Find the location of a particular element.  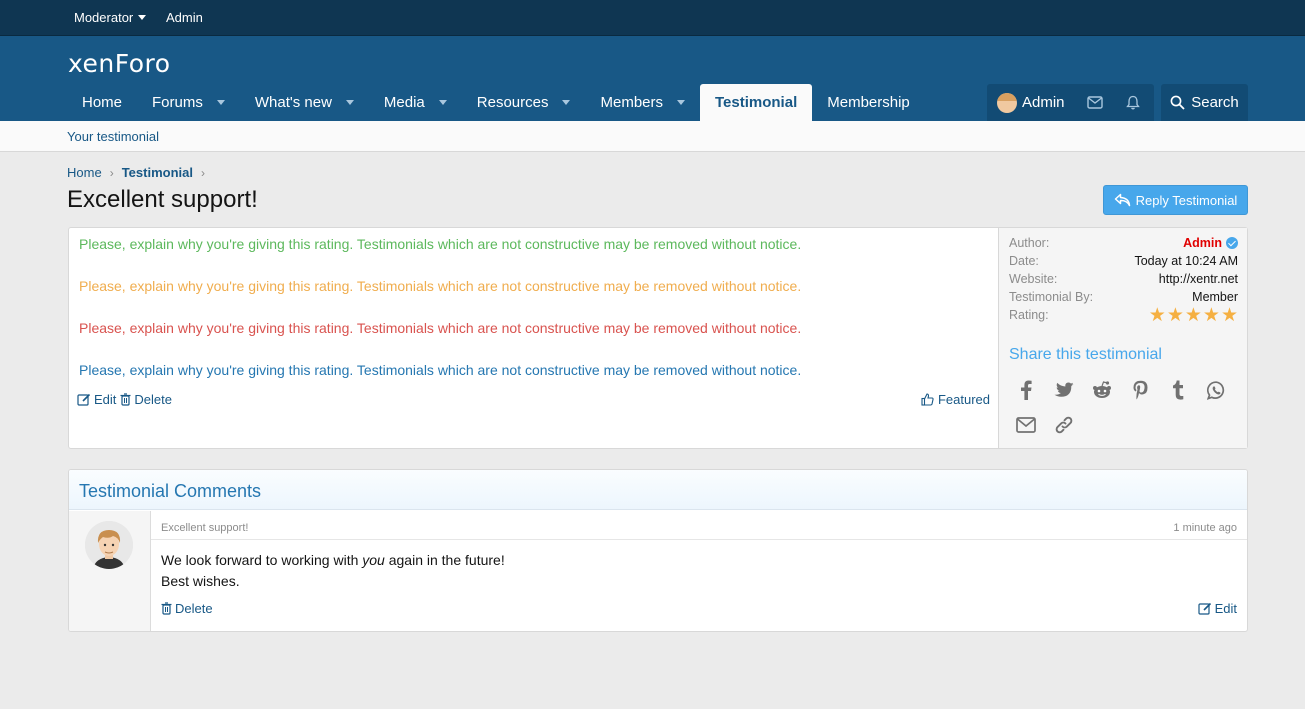

breadcrumb-testimonial: Testimonial is located at coordinates (157, 172).